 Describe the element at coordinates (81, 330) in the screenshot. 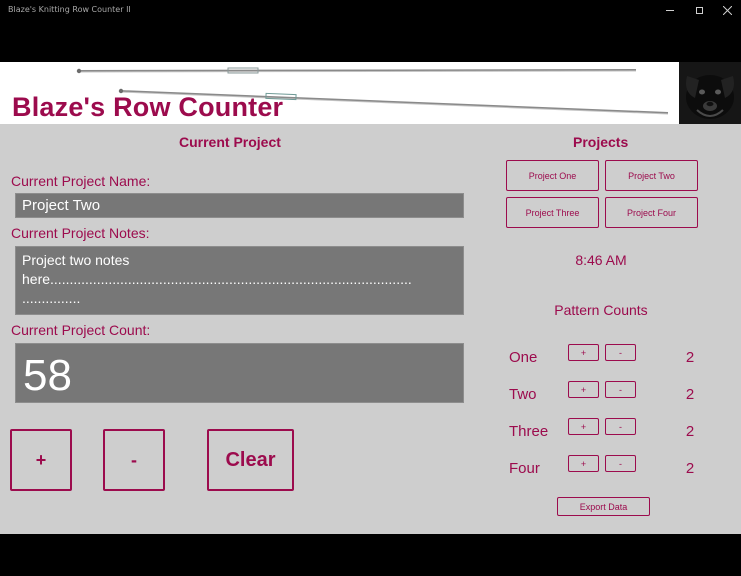

I see `project-count-label: Current Project Count:` at that location.